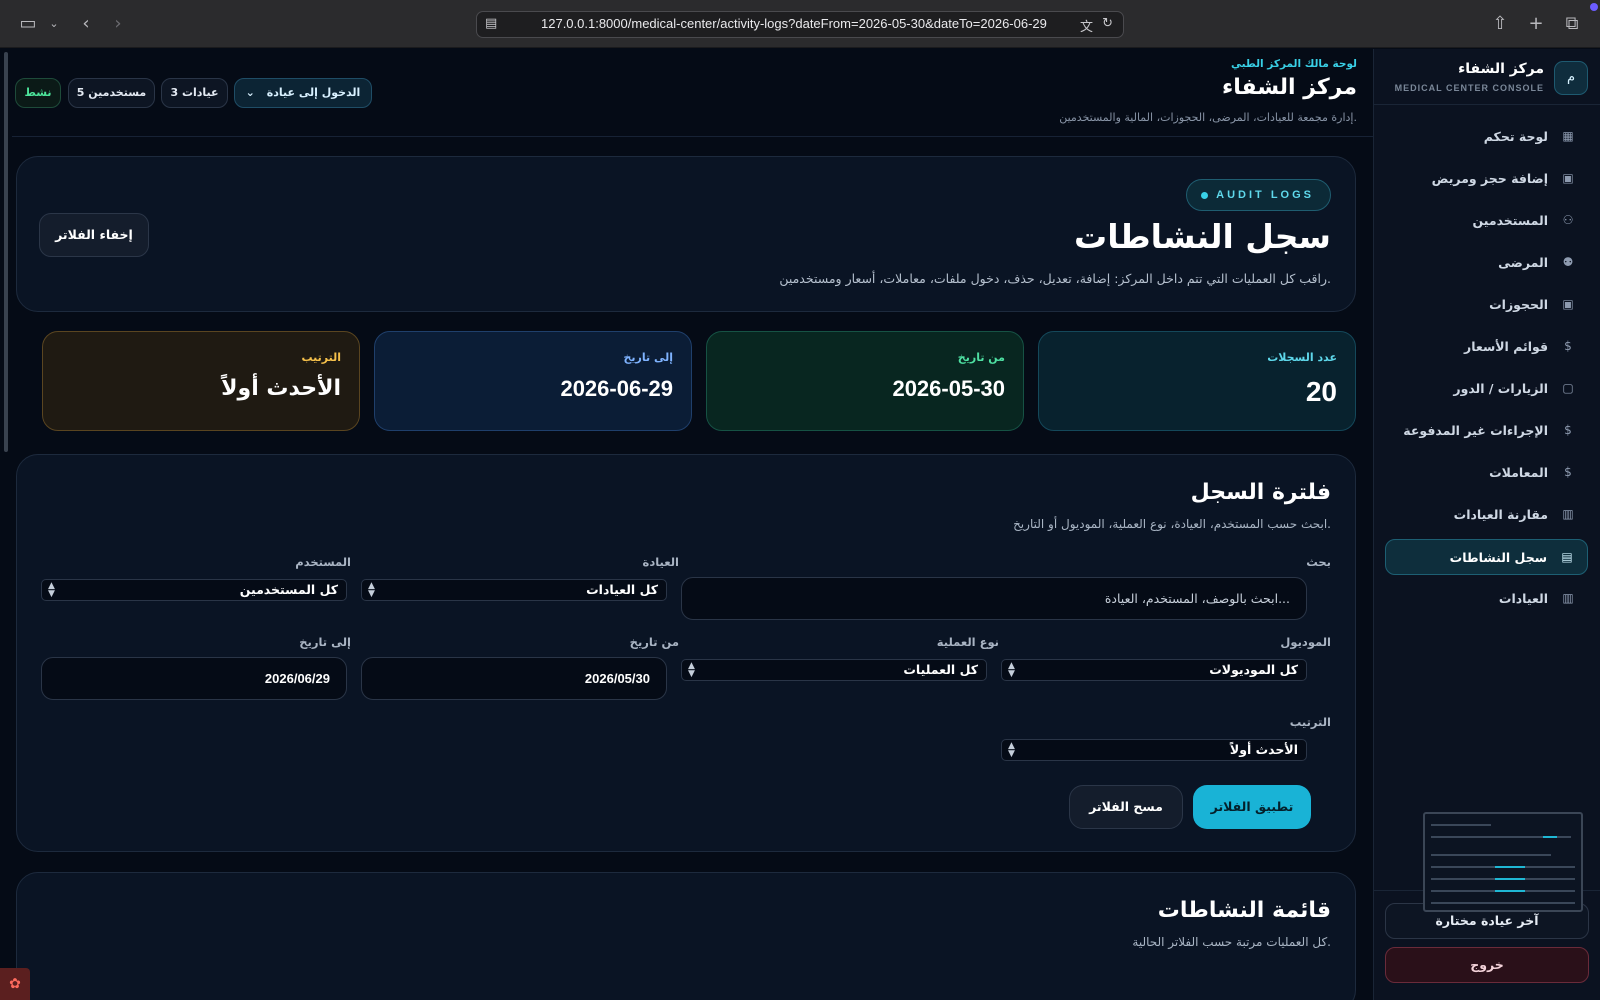 The width and height of the screenshot is (1600, 1000). What do you see at coordinates (940, 669) in the screenshot?
I see `action-type-select-value: كل العمليات` at bounding box center [940, 669].